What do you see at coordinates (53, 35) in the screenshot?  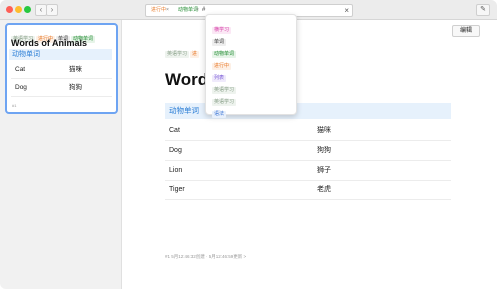 I see `note-card-tags: 英语学习 进行中 单词 动物单词` at bounding box center [53, 35].